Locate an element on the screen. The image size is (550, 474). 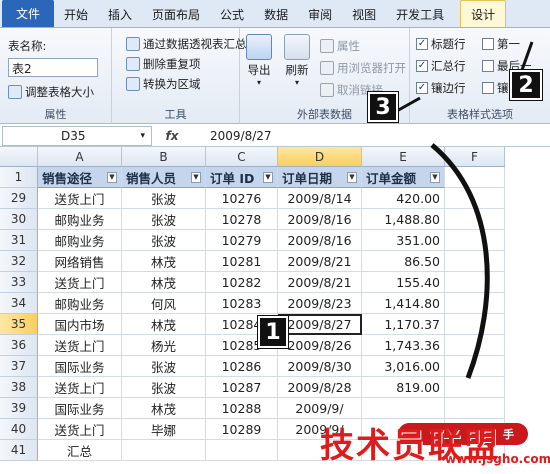
table-cell: 毕娜 is located at coordinates (164, 429).